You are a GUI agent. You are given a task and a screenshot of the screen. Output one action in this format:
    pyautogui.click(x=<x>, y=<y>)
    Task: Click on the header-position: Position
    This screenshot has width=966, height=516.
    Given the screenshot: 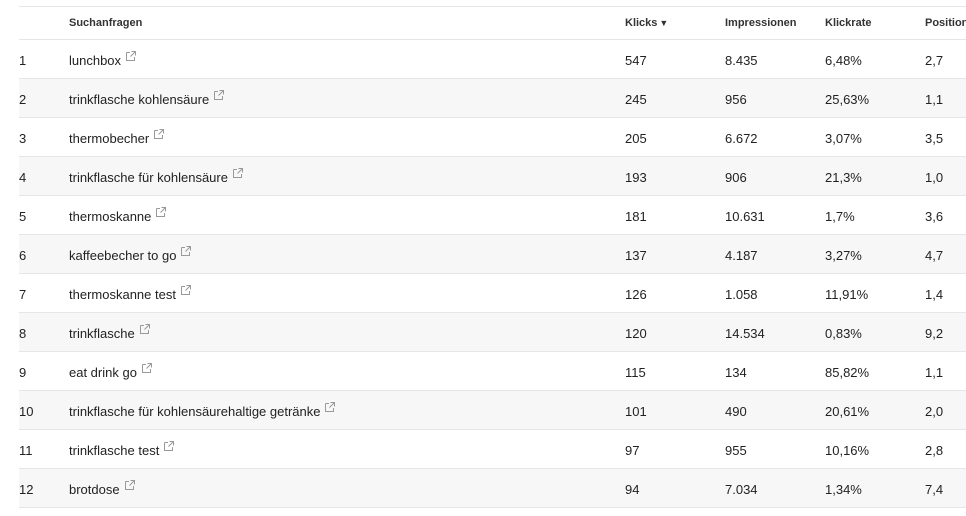 What is the action you would take?
    pyautogui.click(x=945, y=23)
    